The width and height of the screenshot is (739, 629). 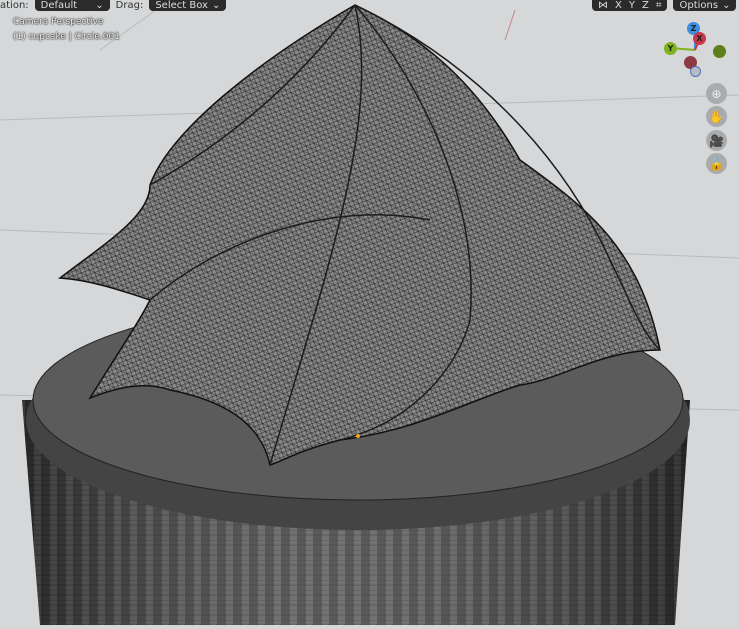 What do you see at coordinates (59, 5) in the screenshot?
I see `orientation-value: Default` at bounding box center [59, 5].